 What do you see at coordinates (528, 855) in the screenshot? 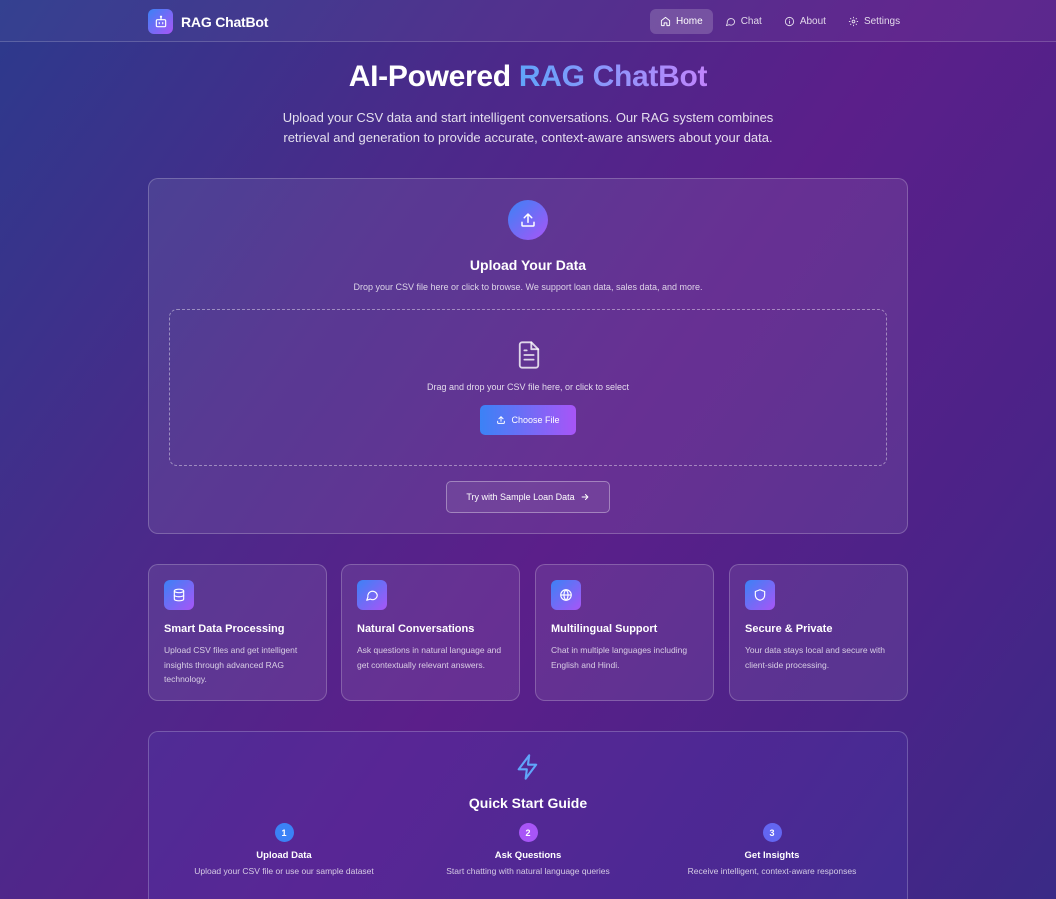
I see `step-title: Ask Questions` at bounding box center [528, 855].